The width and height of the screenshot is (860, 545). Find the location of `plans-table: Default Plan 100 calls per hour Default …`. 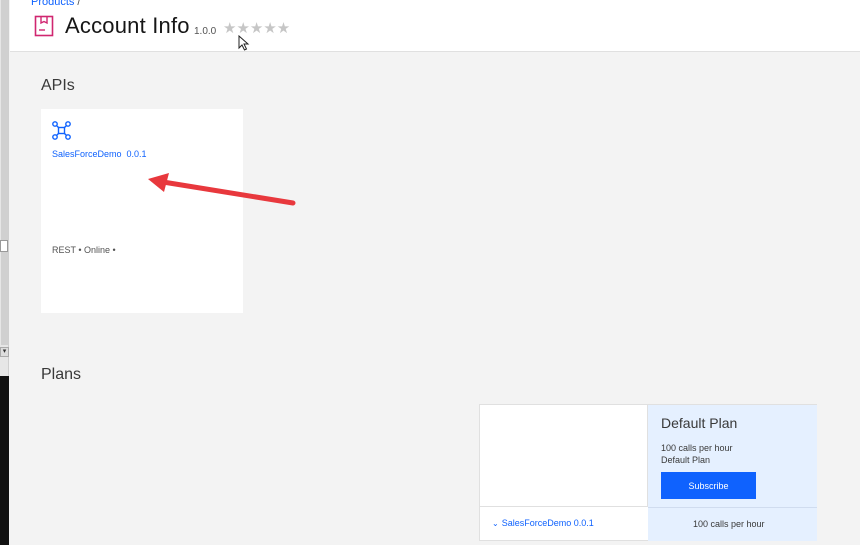

plans-table: Default Plan 100 calls per hour Default … is located at coordinates (648, 472).